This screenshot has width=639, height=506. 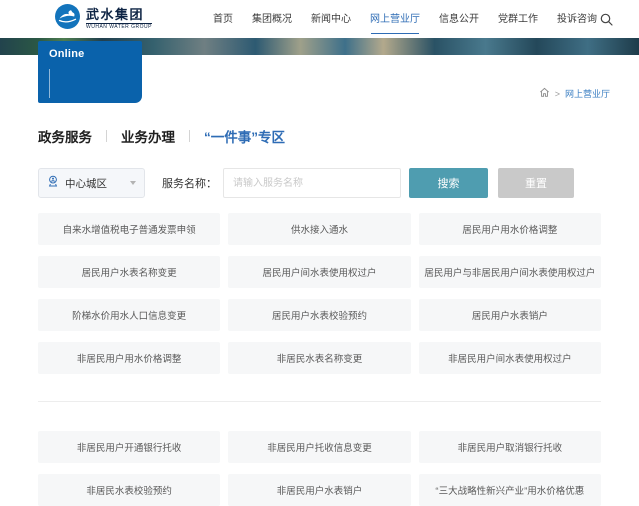 What do you see at coordinates (53, 183) in the screenshot?
I see `location-person-icon` at bounding box center [53, 183].